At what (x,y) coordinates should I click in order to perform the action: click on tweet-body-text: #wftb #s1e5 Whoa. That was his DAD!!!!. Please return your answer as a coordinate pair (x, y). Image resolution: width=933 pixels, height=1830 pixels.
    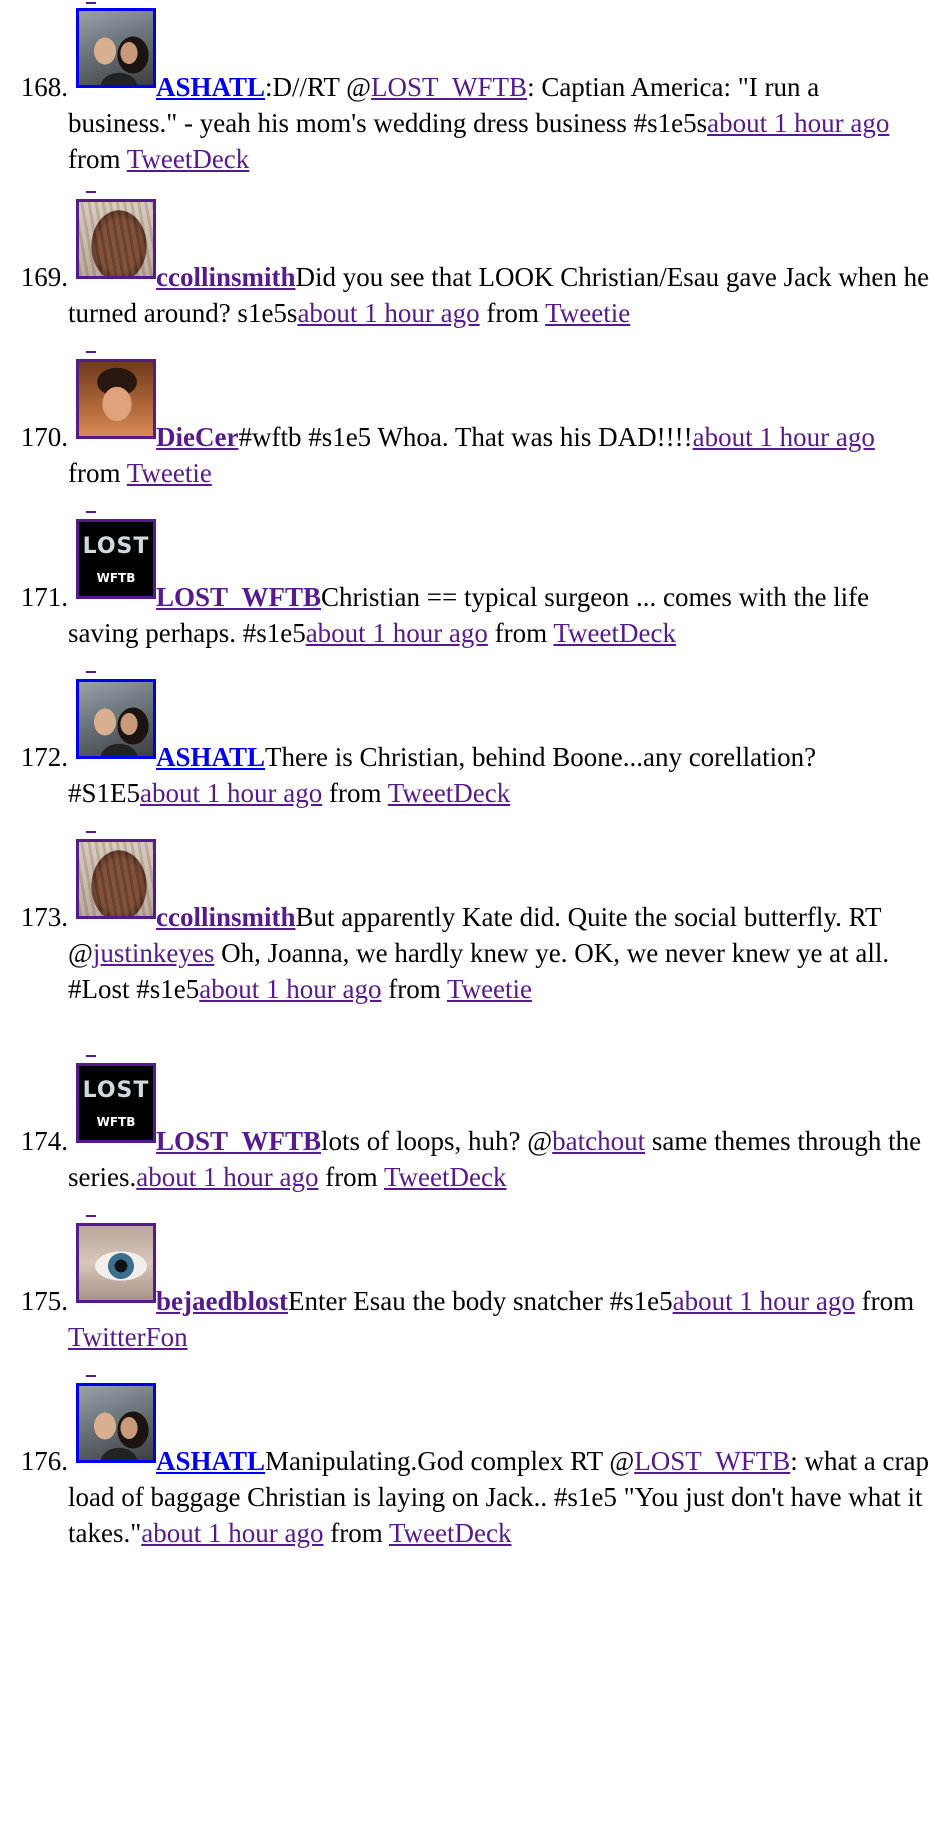
    Looking at the image, I should click on (465, 437).